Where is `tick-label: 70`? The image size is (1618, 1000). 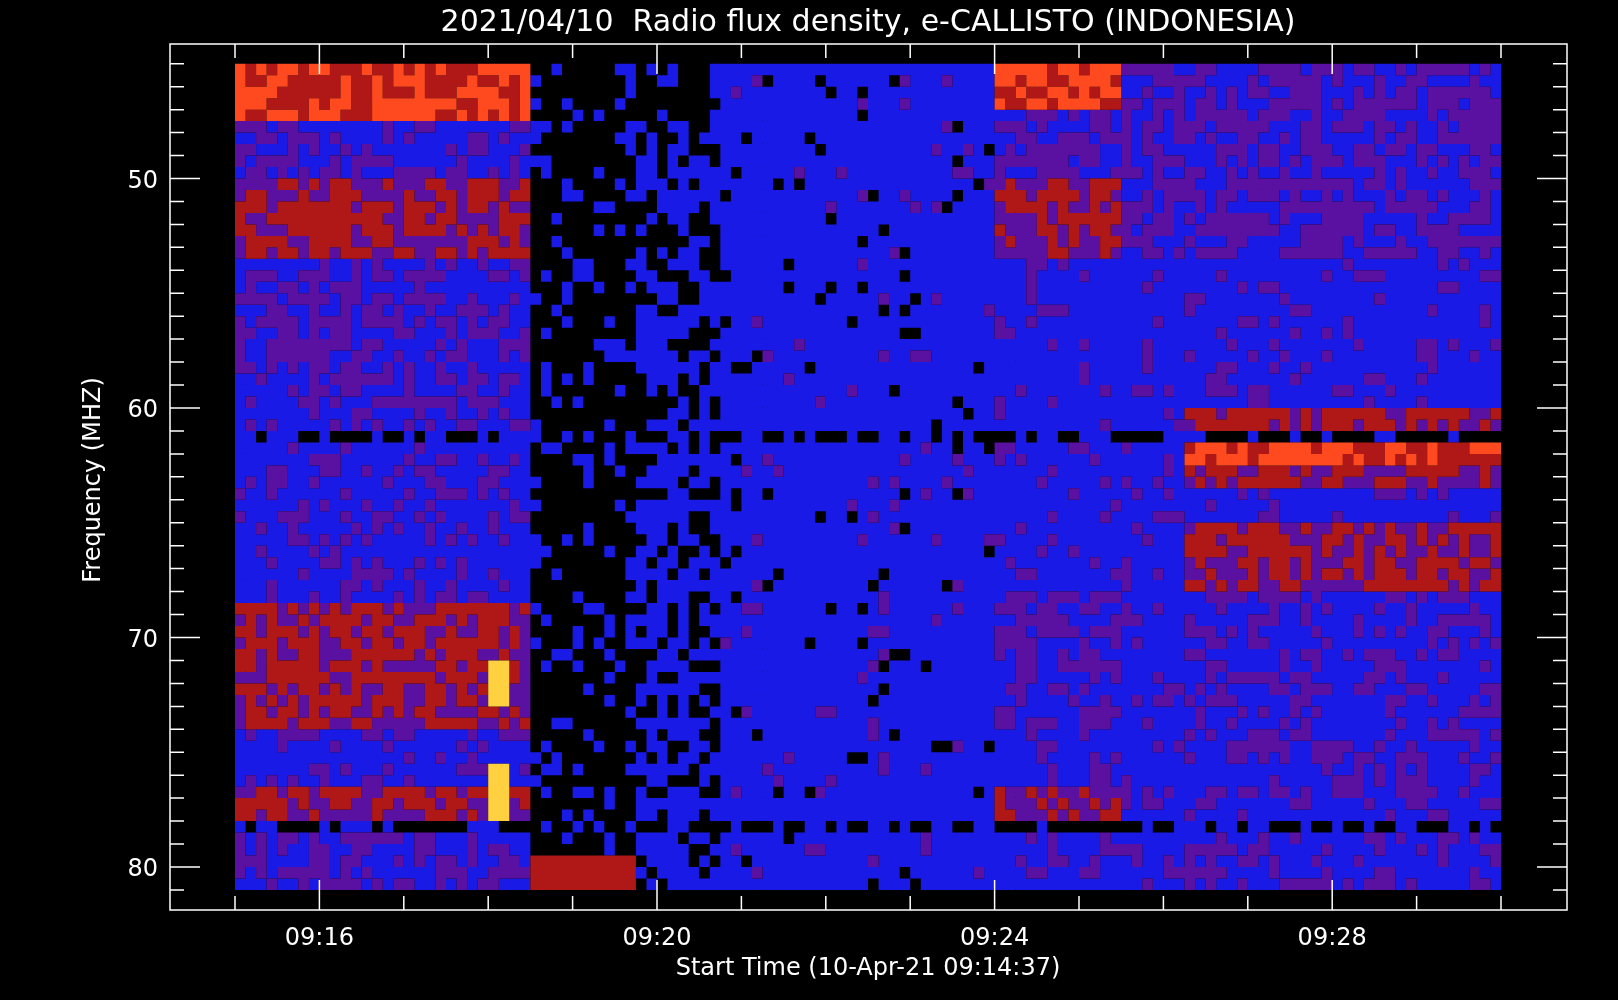 tick-label: 70 is located at coordinates (142, 638).